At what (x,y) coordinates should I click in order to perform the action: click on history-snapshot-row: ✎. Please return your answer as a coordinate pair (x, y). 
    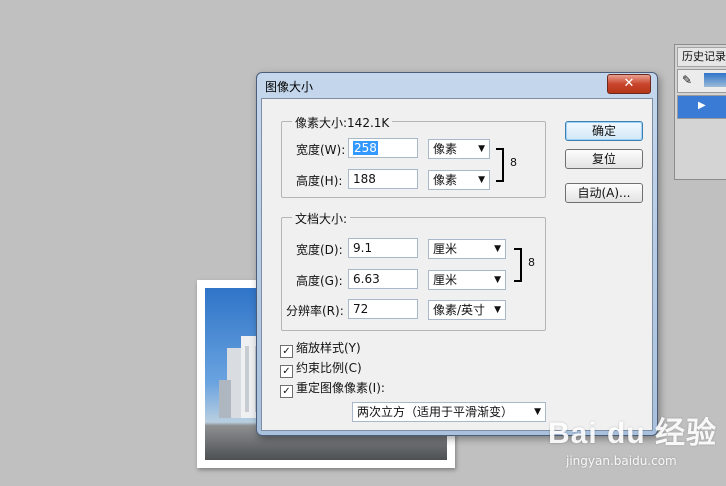
    Looking at the image, I should click on (701, 81).